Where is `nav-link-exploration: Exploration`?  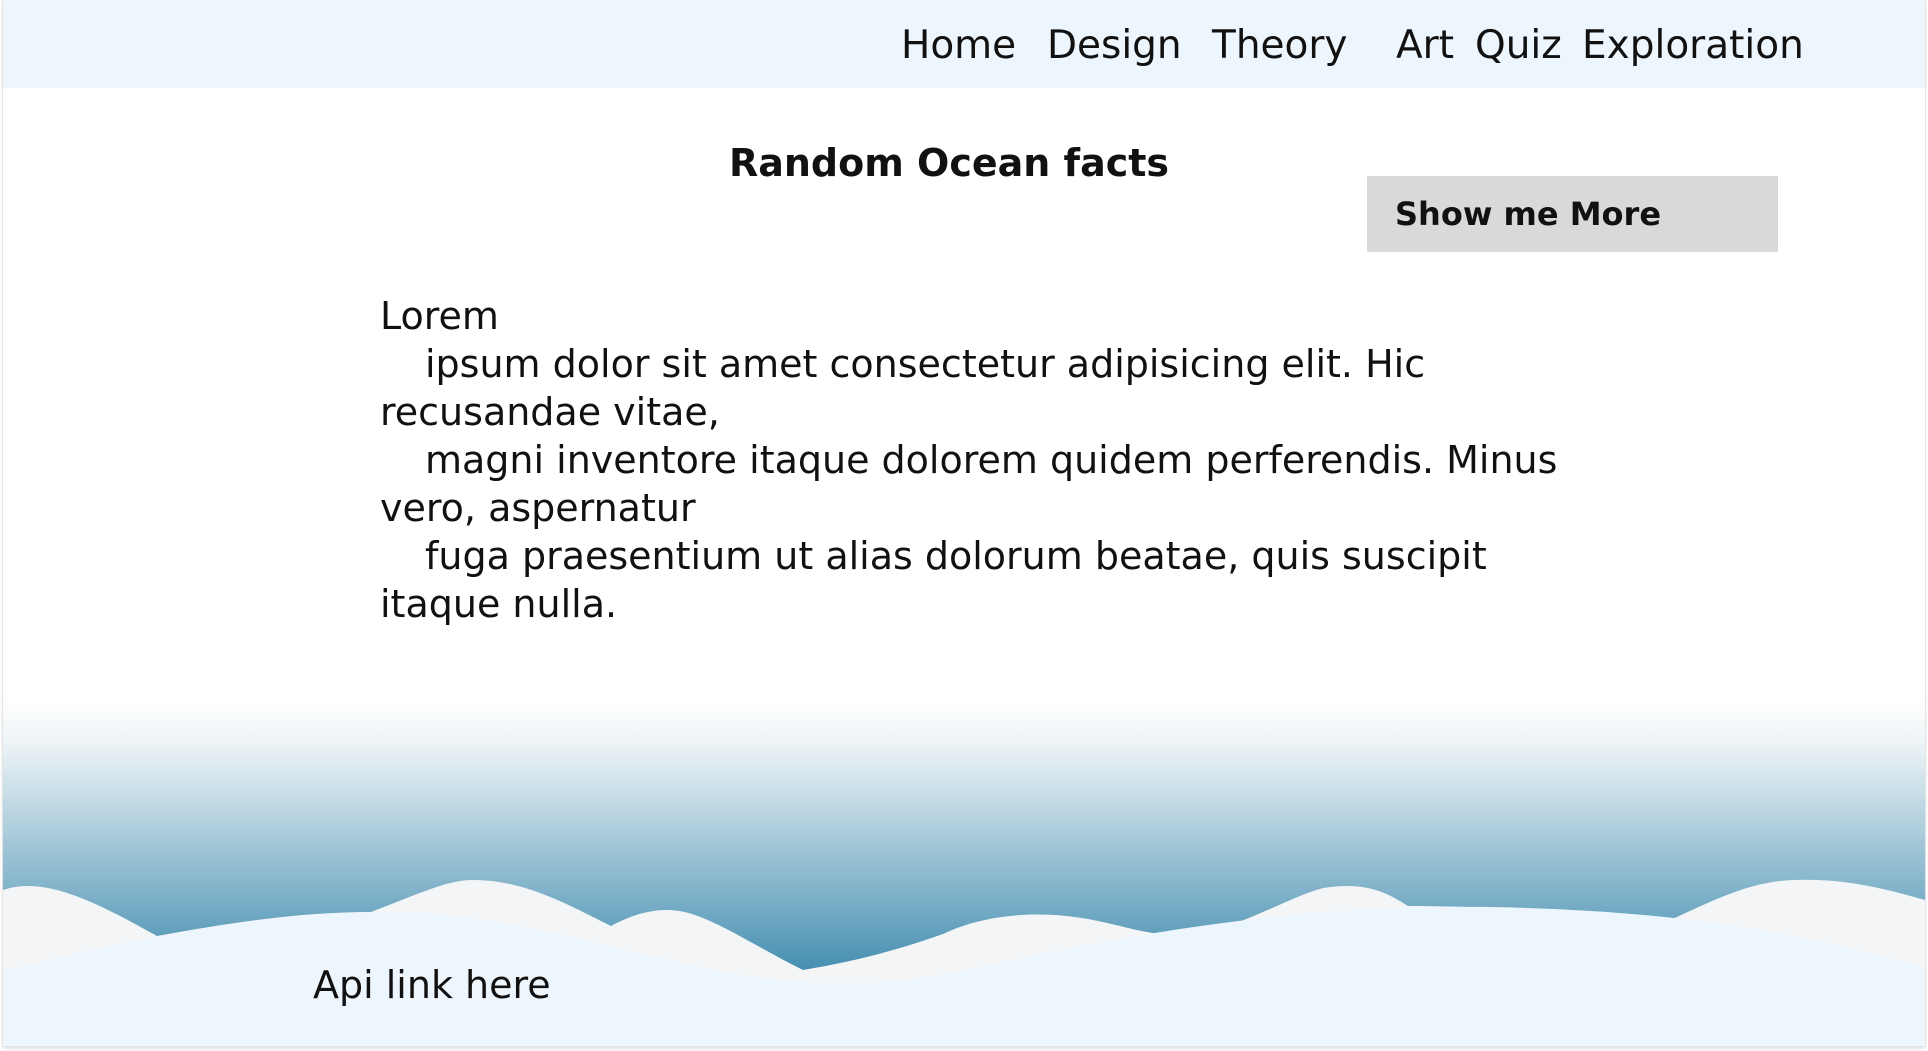
nav-link-exploration: Exploration is located at coordinates (1693, 46).